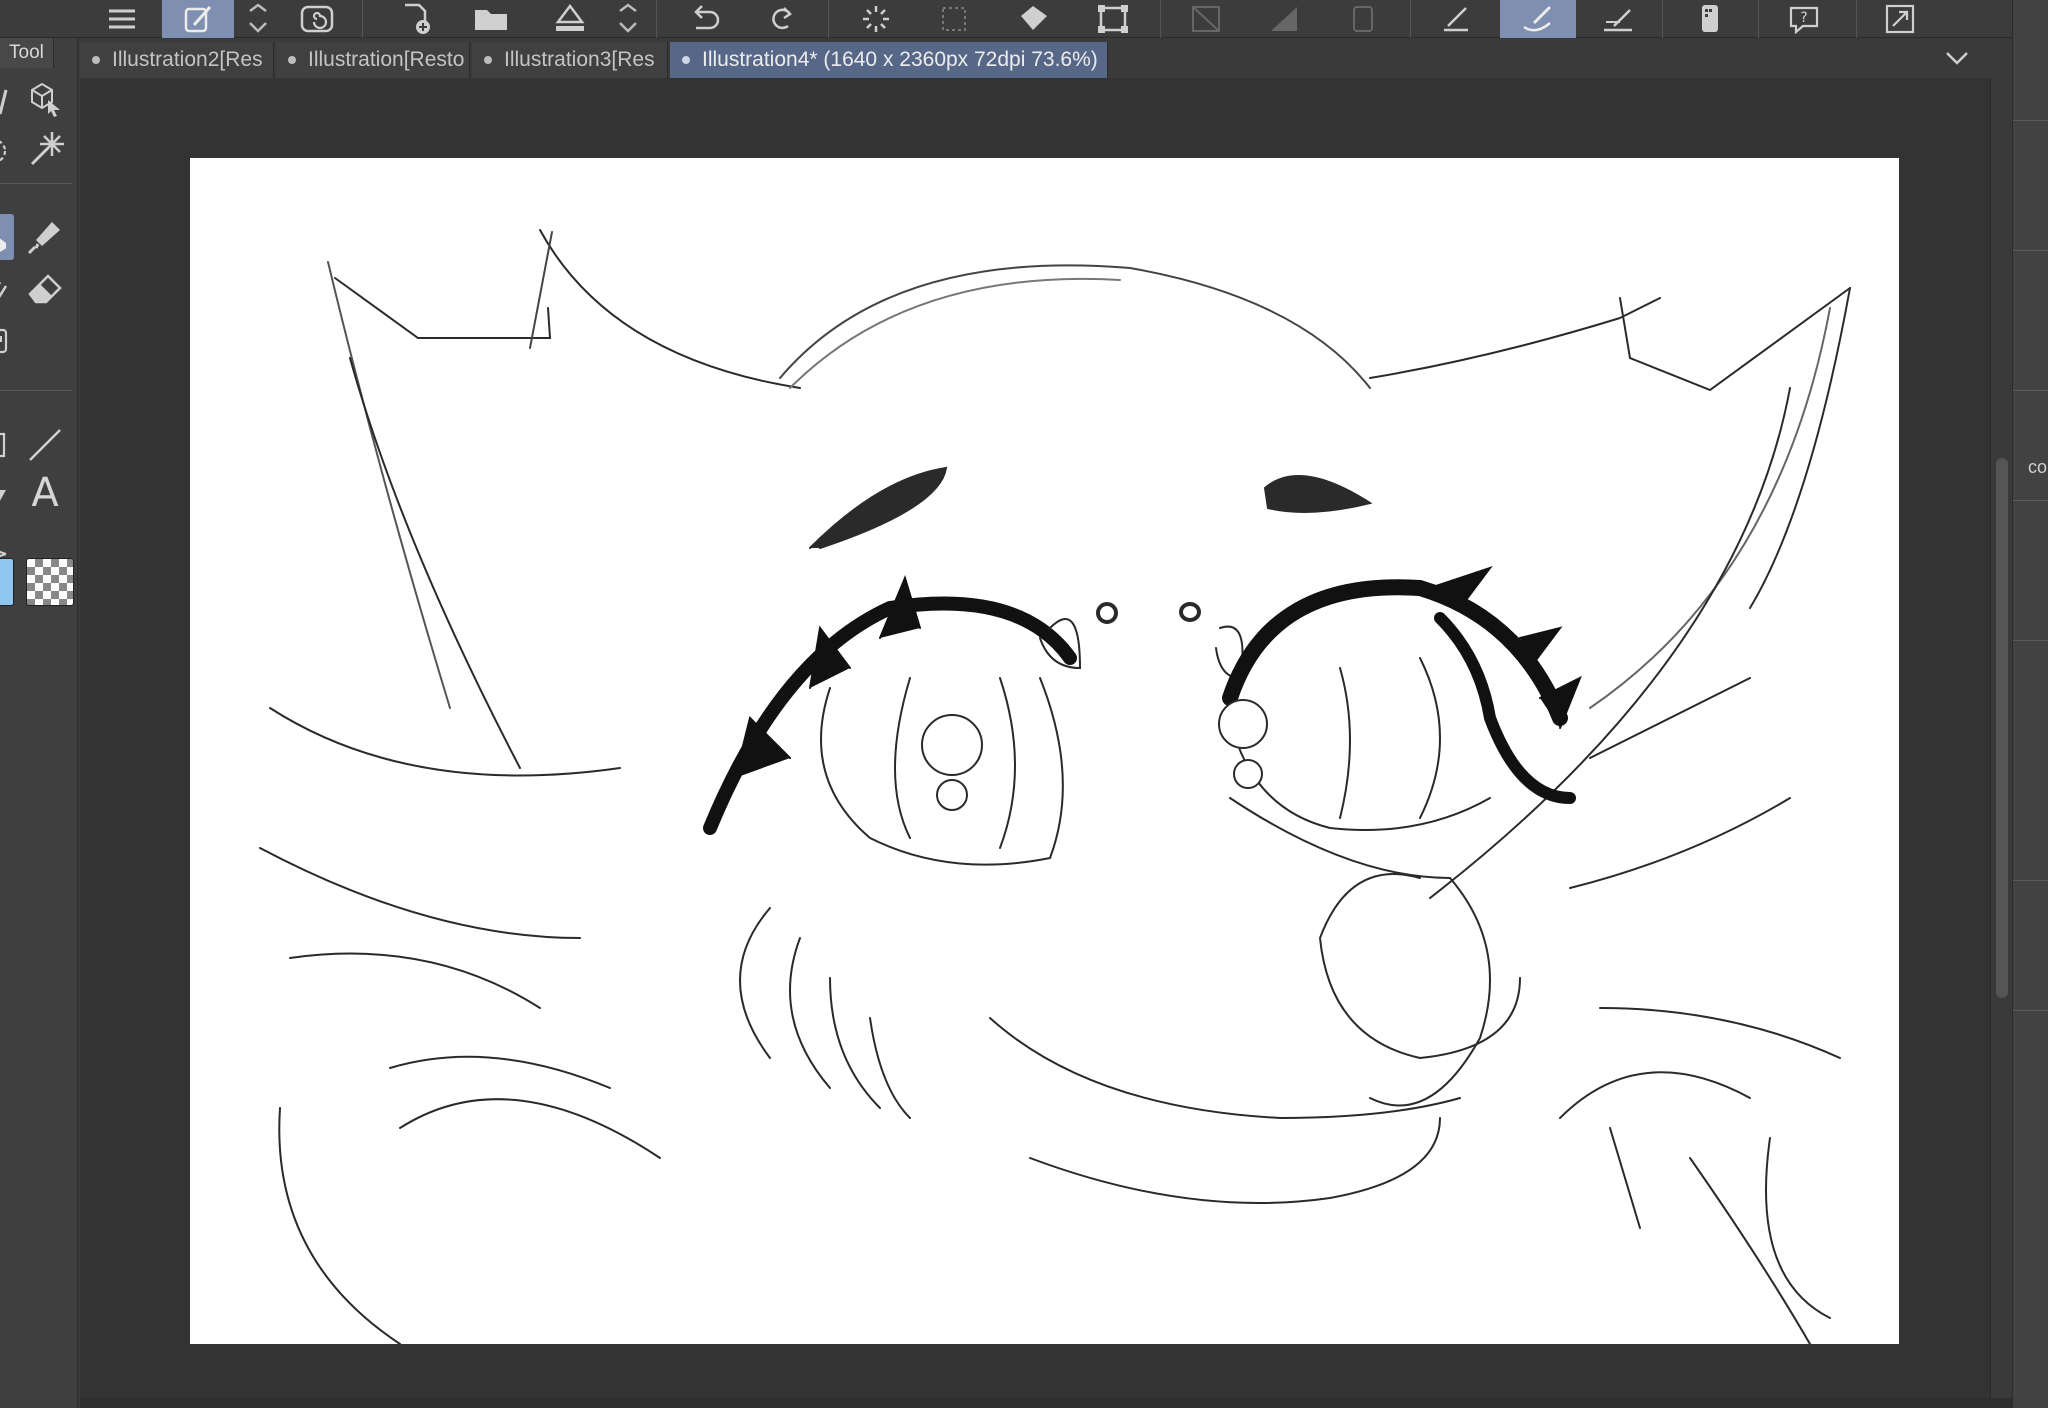 Image resolution: width=2048 pixels, height=1408 pixels. I want to click on fill-icon, so click(1034, 19).